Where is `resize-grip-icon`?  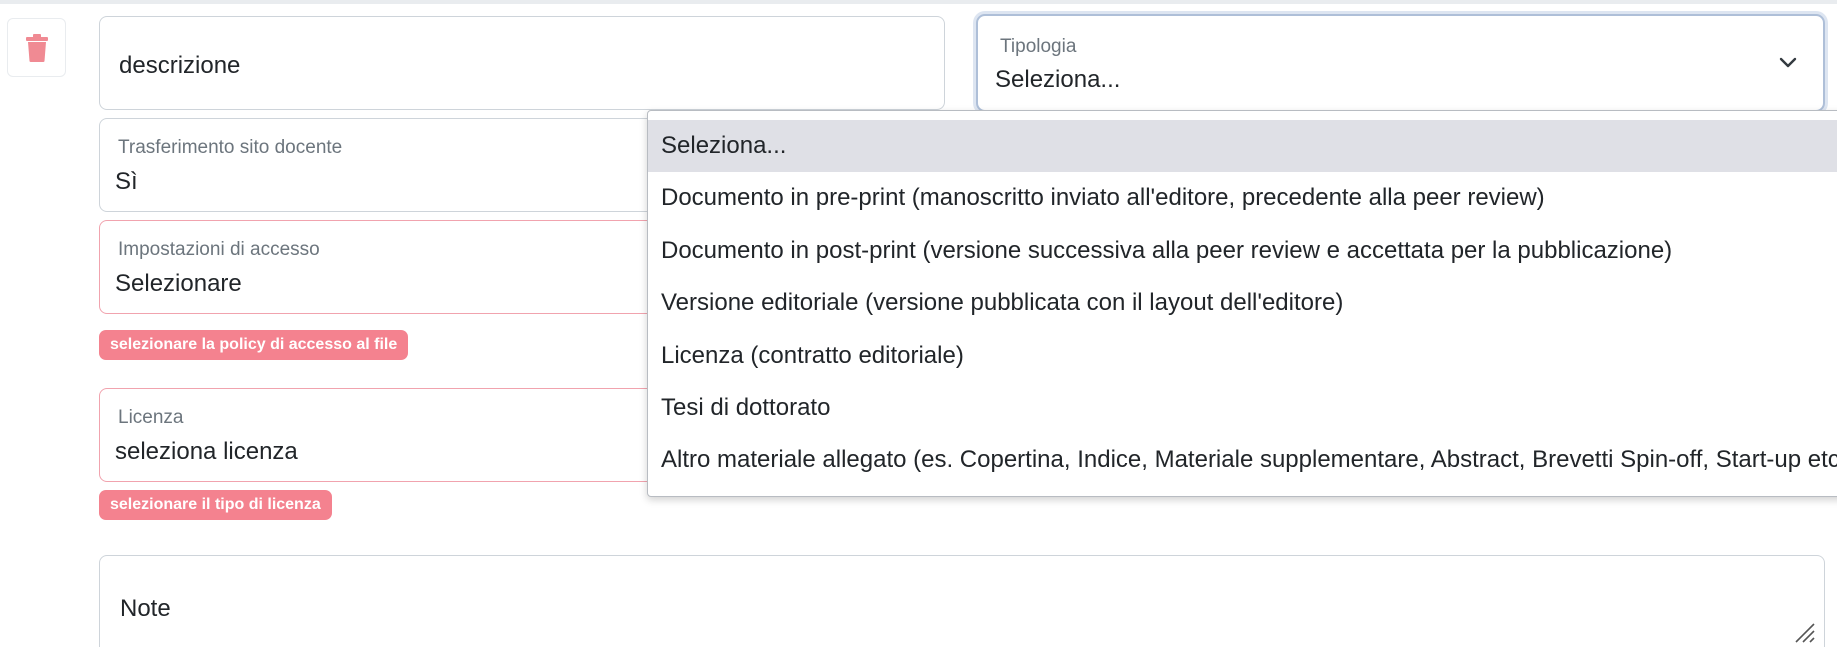
resize-grip-icon is located at coordinates (1803, 631).